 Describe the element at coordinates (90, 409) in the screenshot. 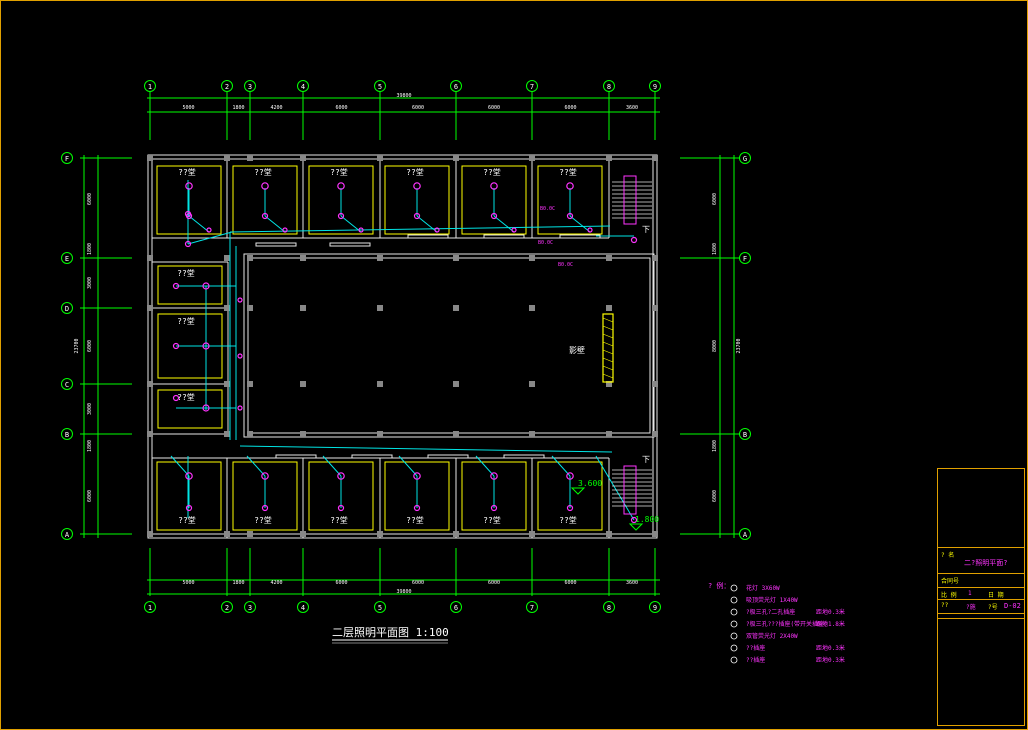

I see `left-dim-4: 3000` at that location.